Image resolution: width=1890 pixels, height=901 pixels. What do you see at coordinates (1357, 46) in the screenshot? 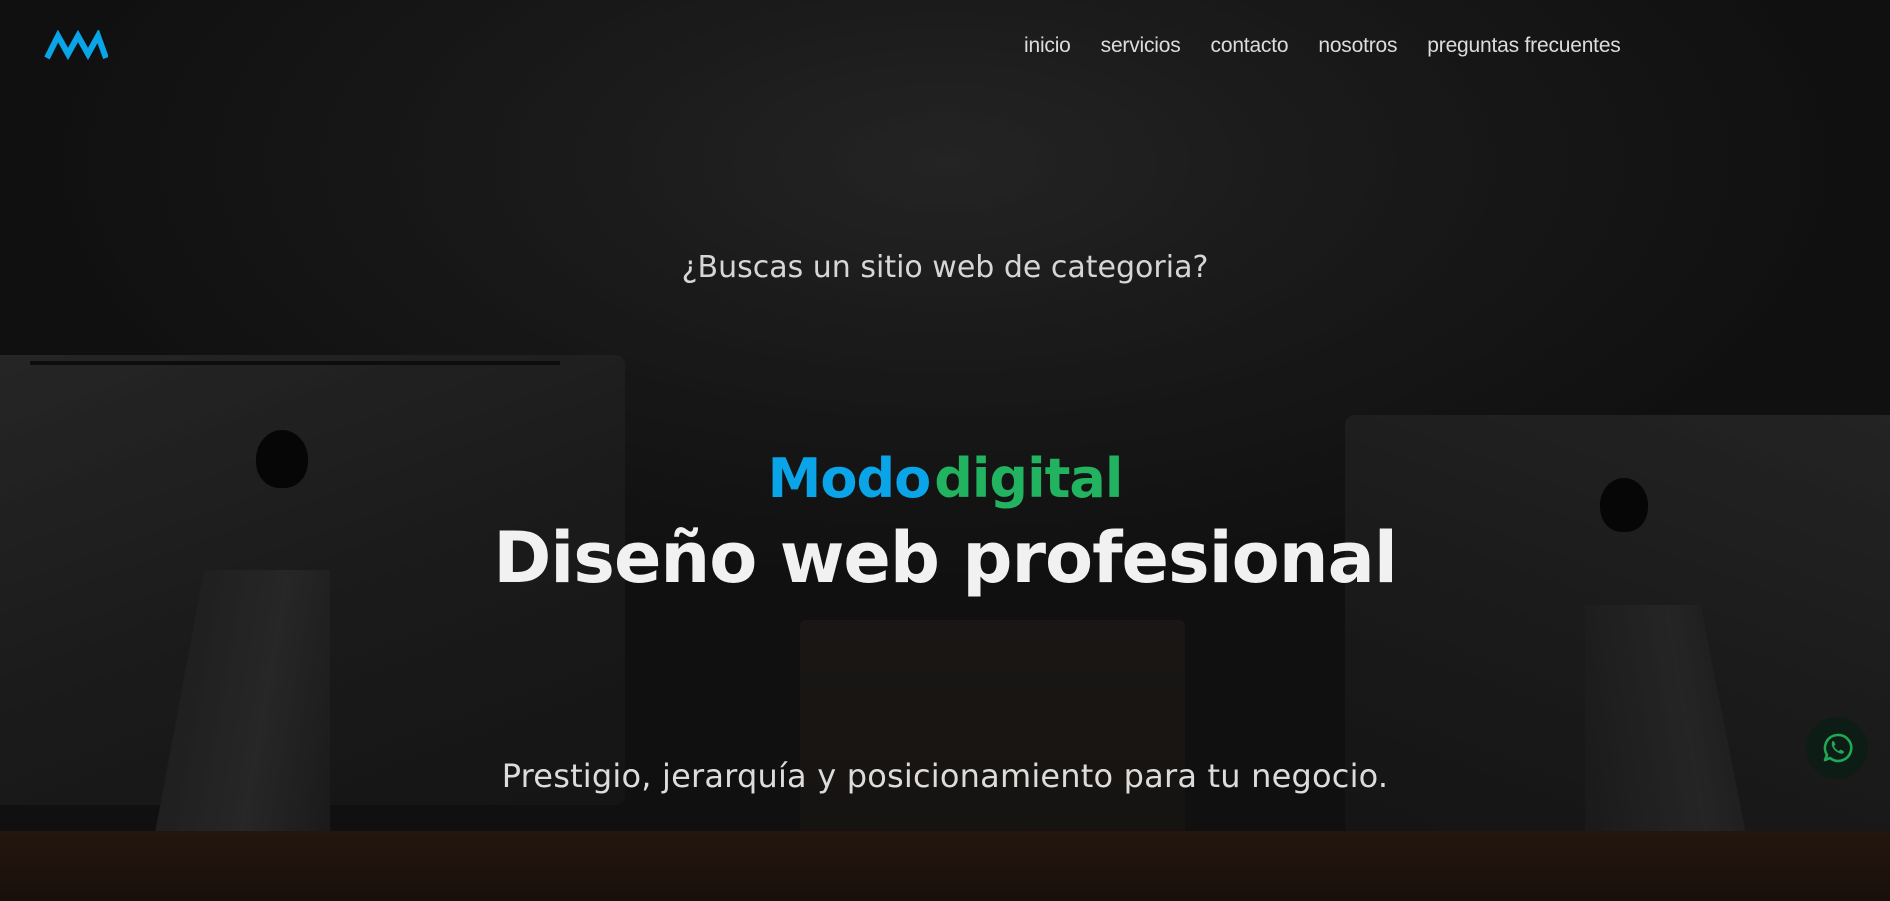
I see `nav-item-nosotros: nosotros` at bounding box center [1357, 46].